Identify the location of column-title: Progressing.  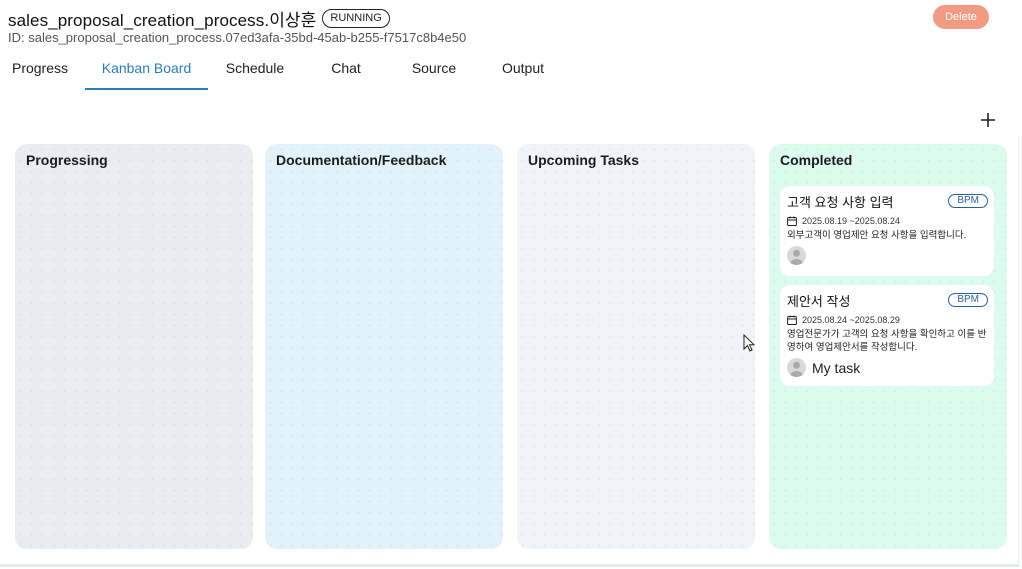
(67, 160).